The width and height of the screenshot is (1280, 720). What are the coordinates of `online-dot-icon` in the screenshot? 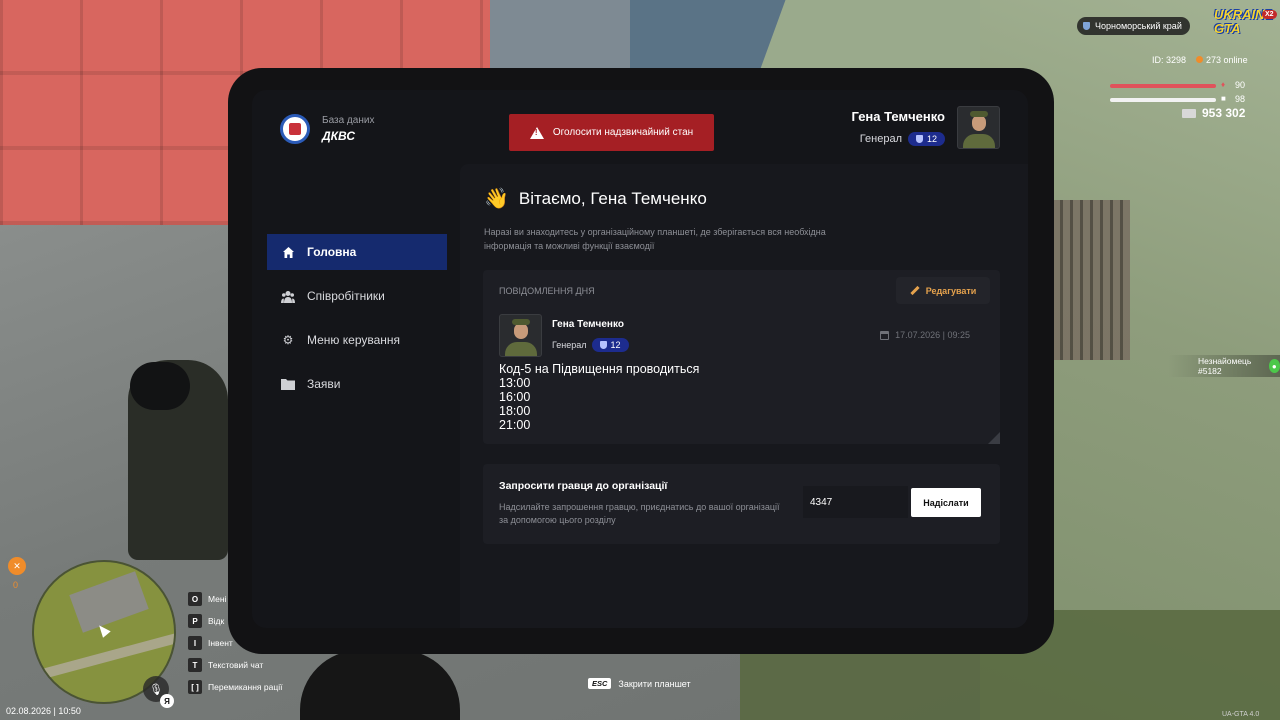 It's located at (1200, 59).